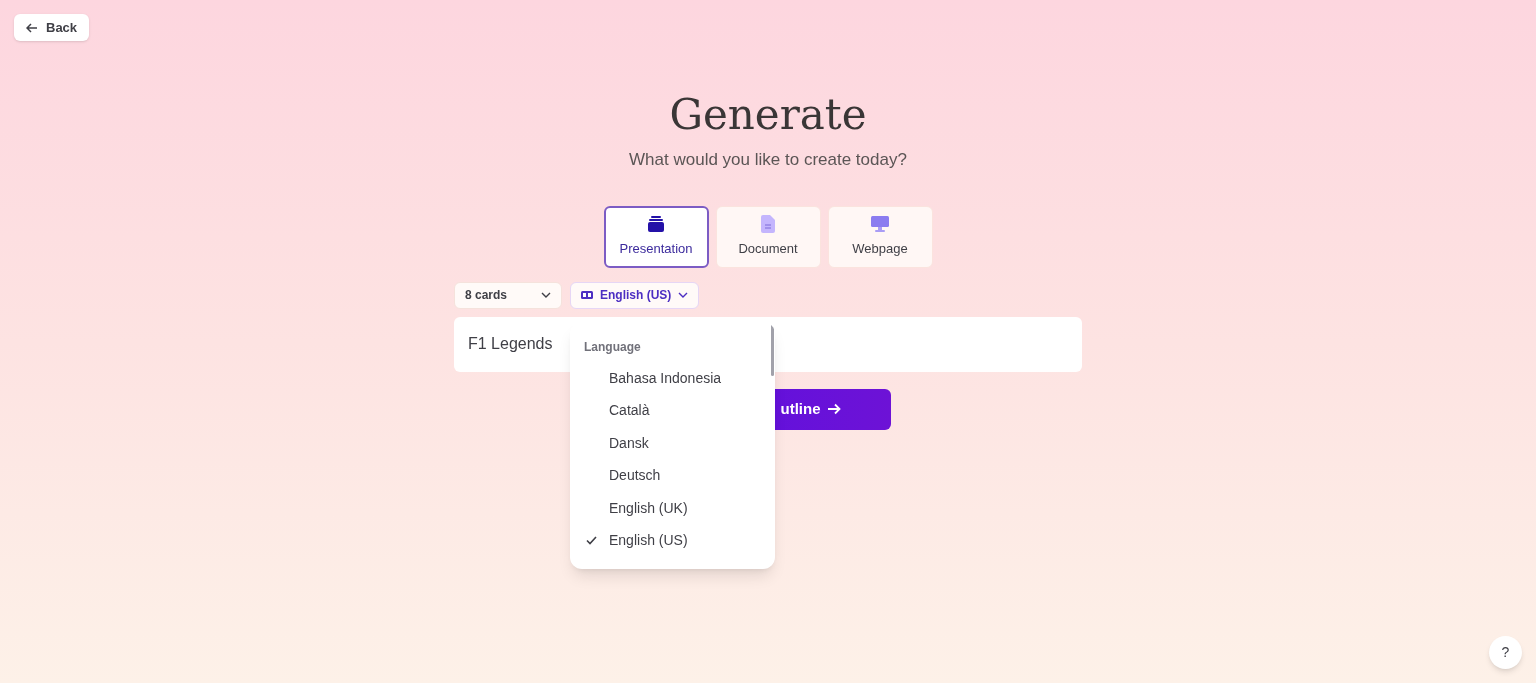 The width and height of the screenshot is (1536, 683). Describe the element at coordinates (612, 347) in the screenshot. I see `menu-heading: Language` at that location.